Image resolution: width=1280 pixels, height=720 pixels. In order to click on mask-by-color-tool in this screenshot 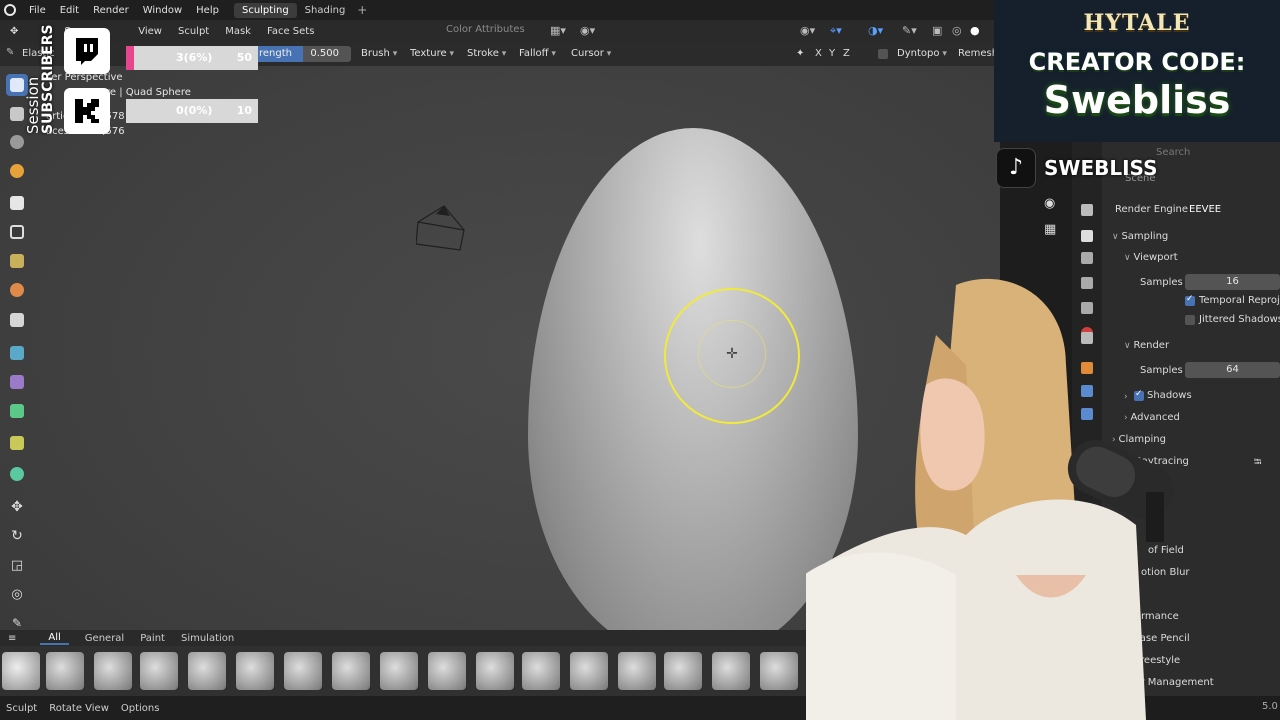, I will do `click(17, 443)`.